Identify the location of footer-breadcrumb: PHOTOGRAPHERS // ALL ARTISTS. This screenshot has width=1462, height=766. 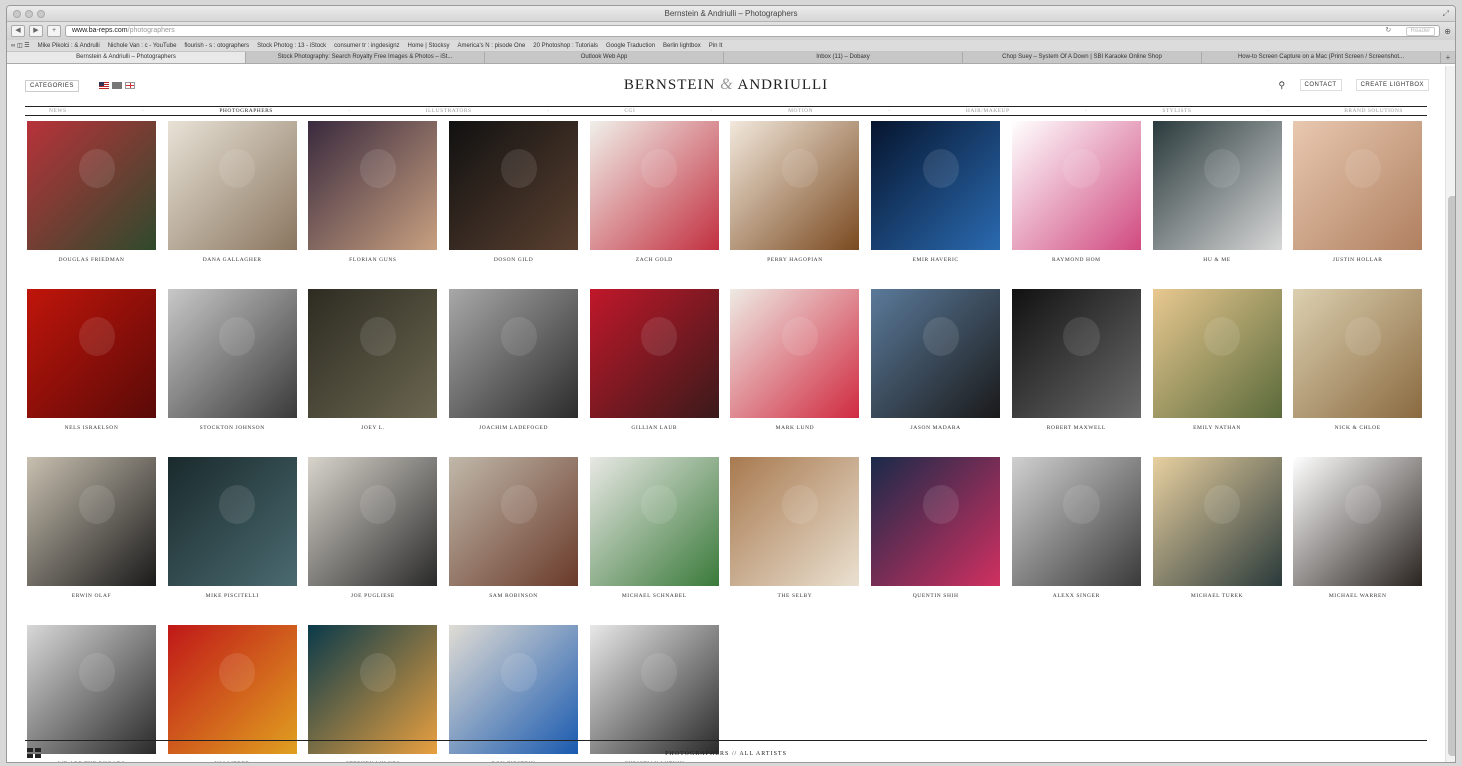
(726, 751).